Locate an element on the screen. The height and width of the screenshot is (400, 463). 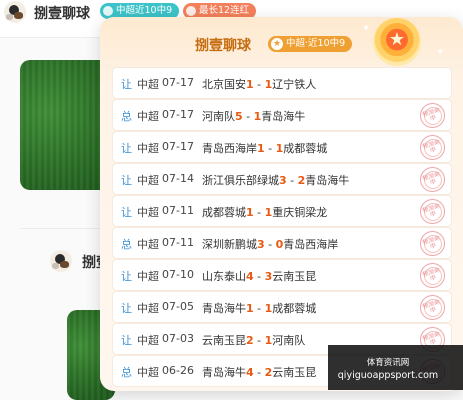
lightning-icon is located at coordinates (108, 11).